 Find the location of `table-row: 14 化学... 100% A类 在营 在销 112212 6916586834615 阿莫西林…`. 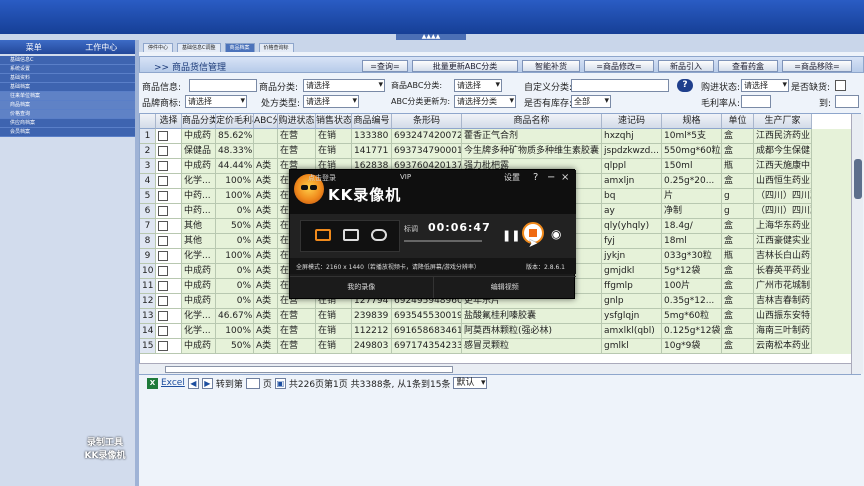

table-row: 14 化学... 100% A类 在营 在销 112212 6916586834615 阿莫西林… is located at coordinates (500, 331).